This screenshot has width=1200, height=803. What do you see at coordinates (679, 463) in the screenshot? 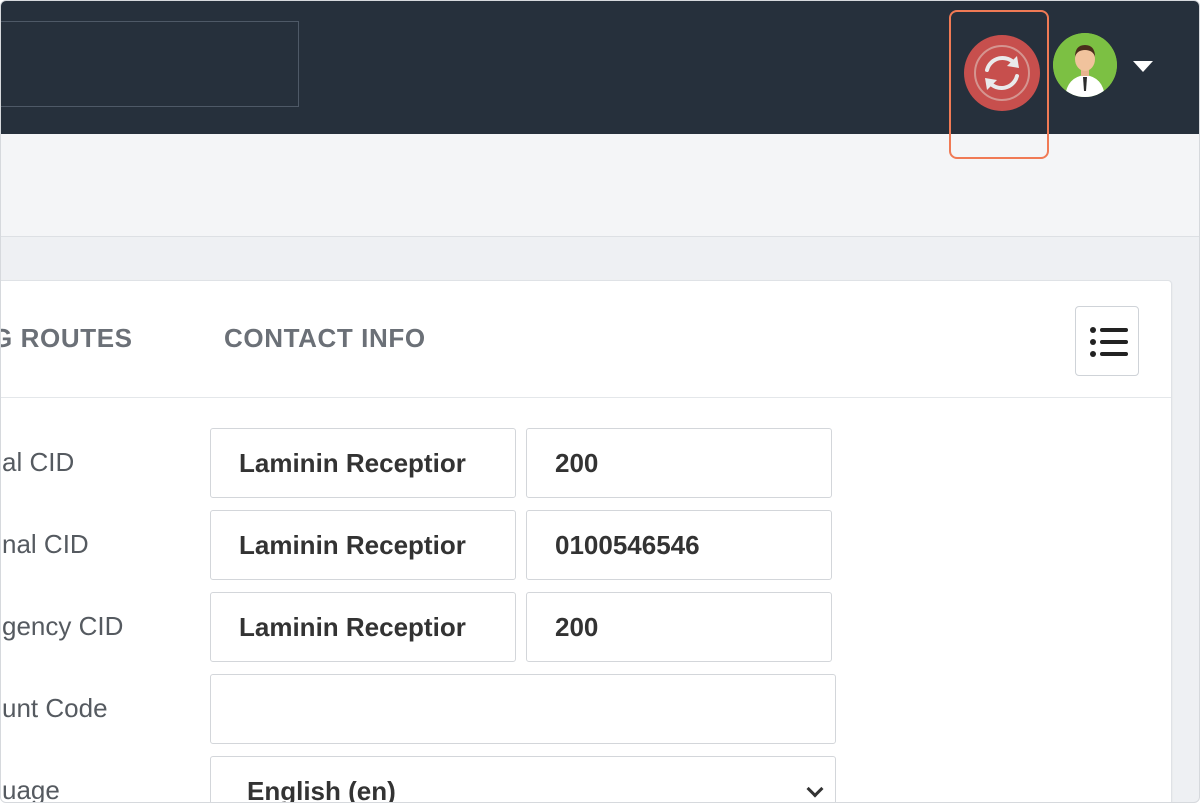
I see `outbound-cid-number-input: 200` at bounding box center [679, 463].